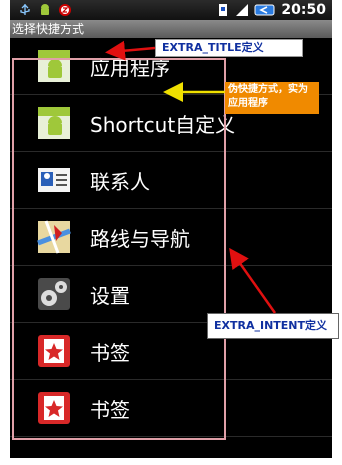 This screenshot has height=465, width=342. What do you see at coordinates (229, 48) in the screenshot?
I see `annotation-extra-title: EXTRA_TITLE定义` at bounding box center [229, 48].